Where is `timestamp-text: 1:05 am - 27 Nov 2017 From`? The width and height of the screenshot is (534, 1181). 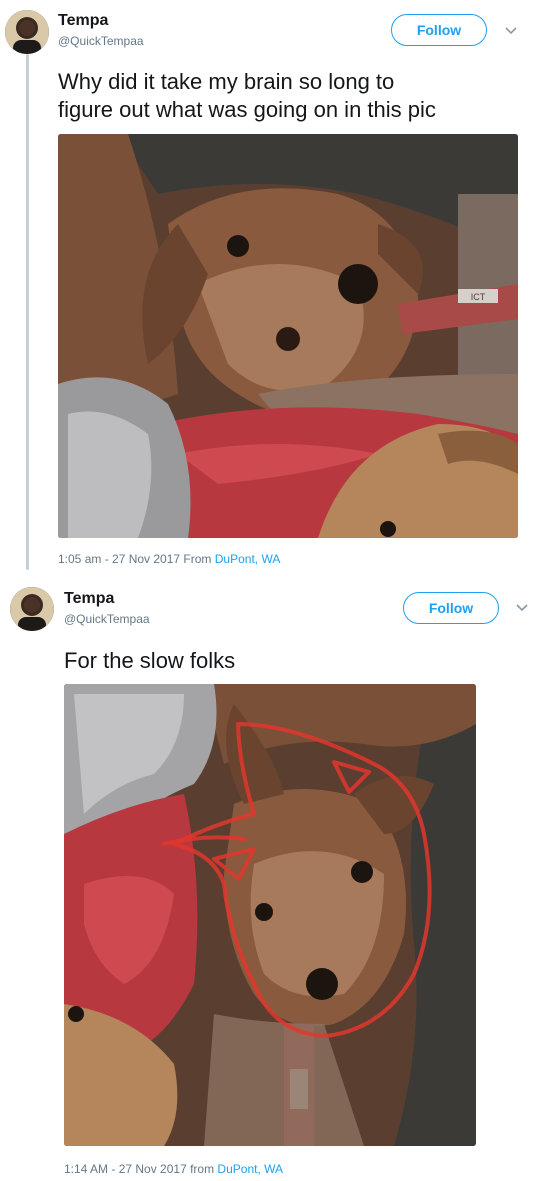
timestamp-text: 1:05 am - 27 Nov 2017 From is located at coordinates (136, 559).